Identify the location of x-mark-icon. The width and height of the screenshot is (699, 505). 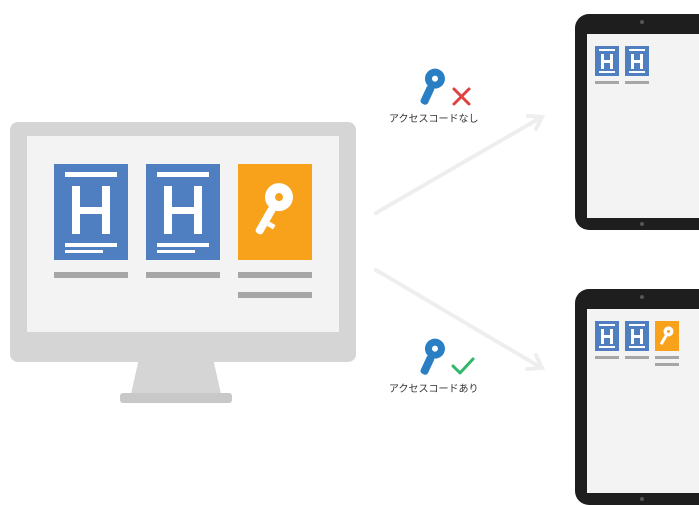
(461, 96).